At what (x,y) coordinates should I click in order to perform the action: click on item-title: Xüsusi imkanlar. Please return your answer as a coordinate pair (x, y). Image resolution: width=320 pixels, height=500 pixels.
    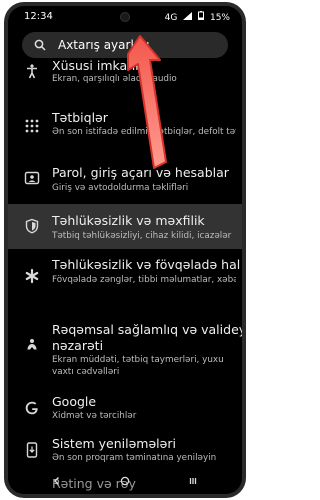
    Looking at the image, I should click on (102, 65).